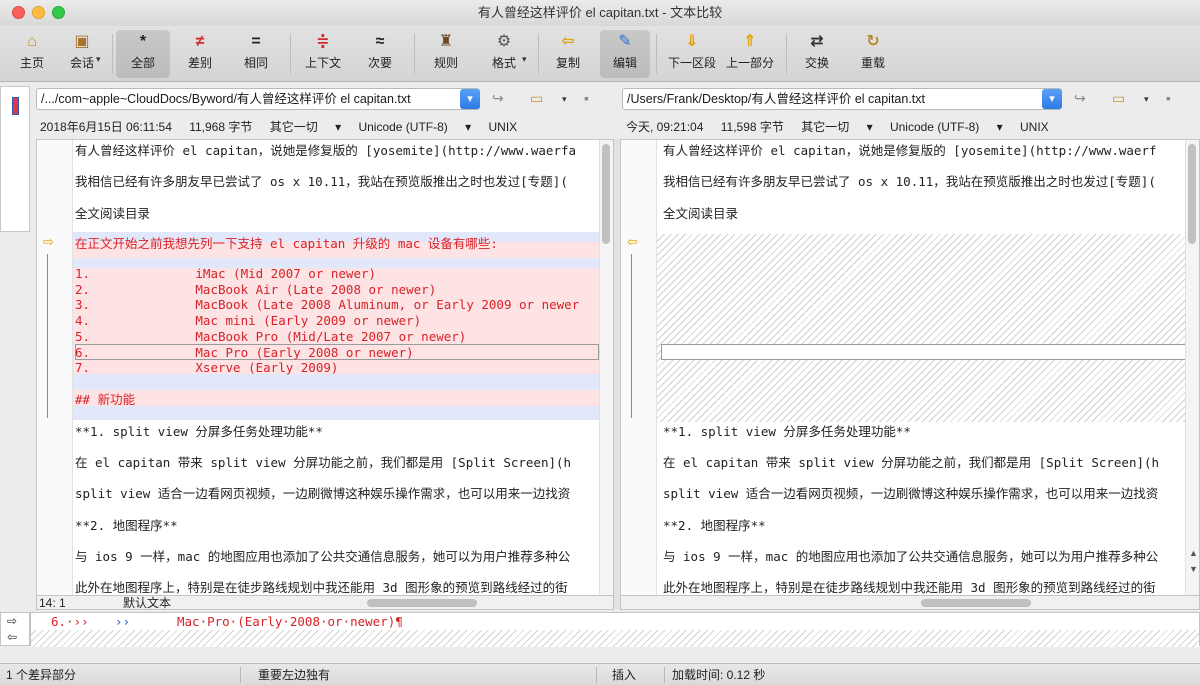  I want to click on edit-button: ✎ 编辑, so click(625, 54).